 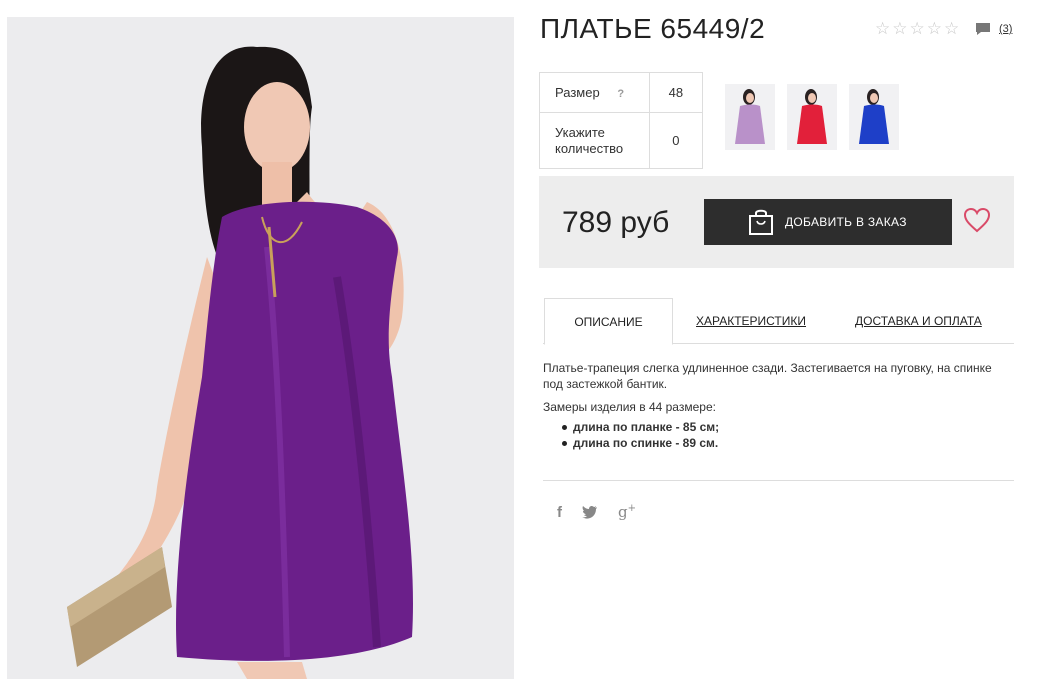 I want to click on reviews-count-link: (3), so click(x=1005, y=29).